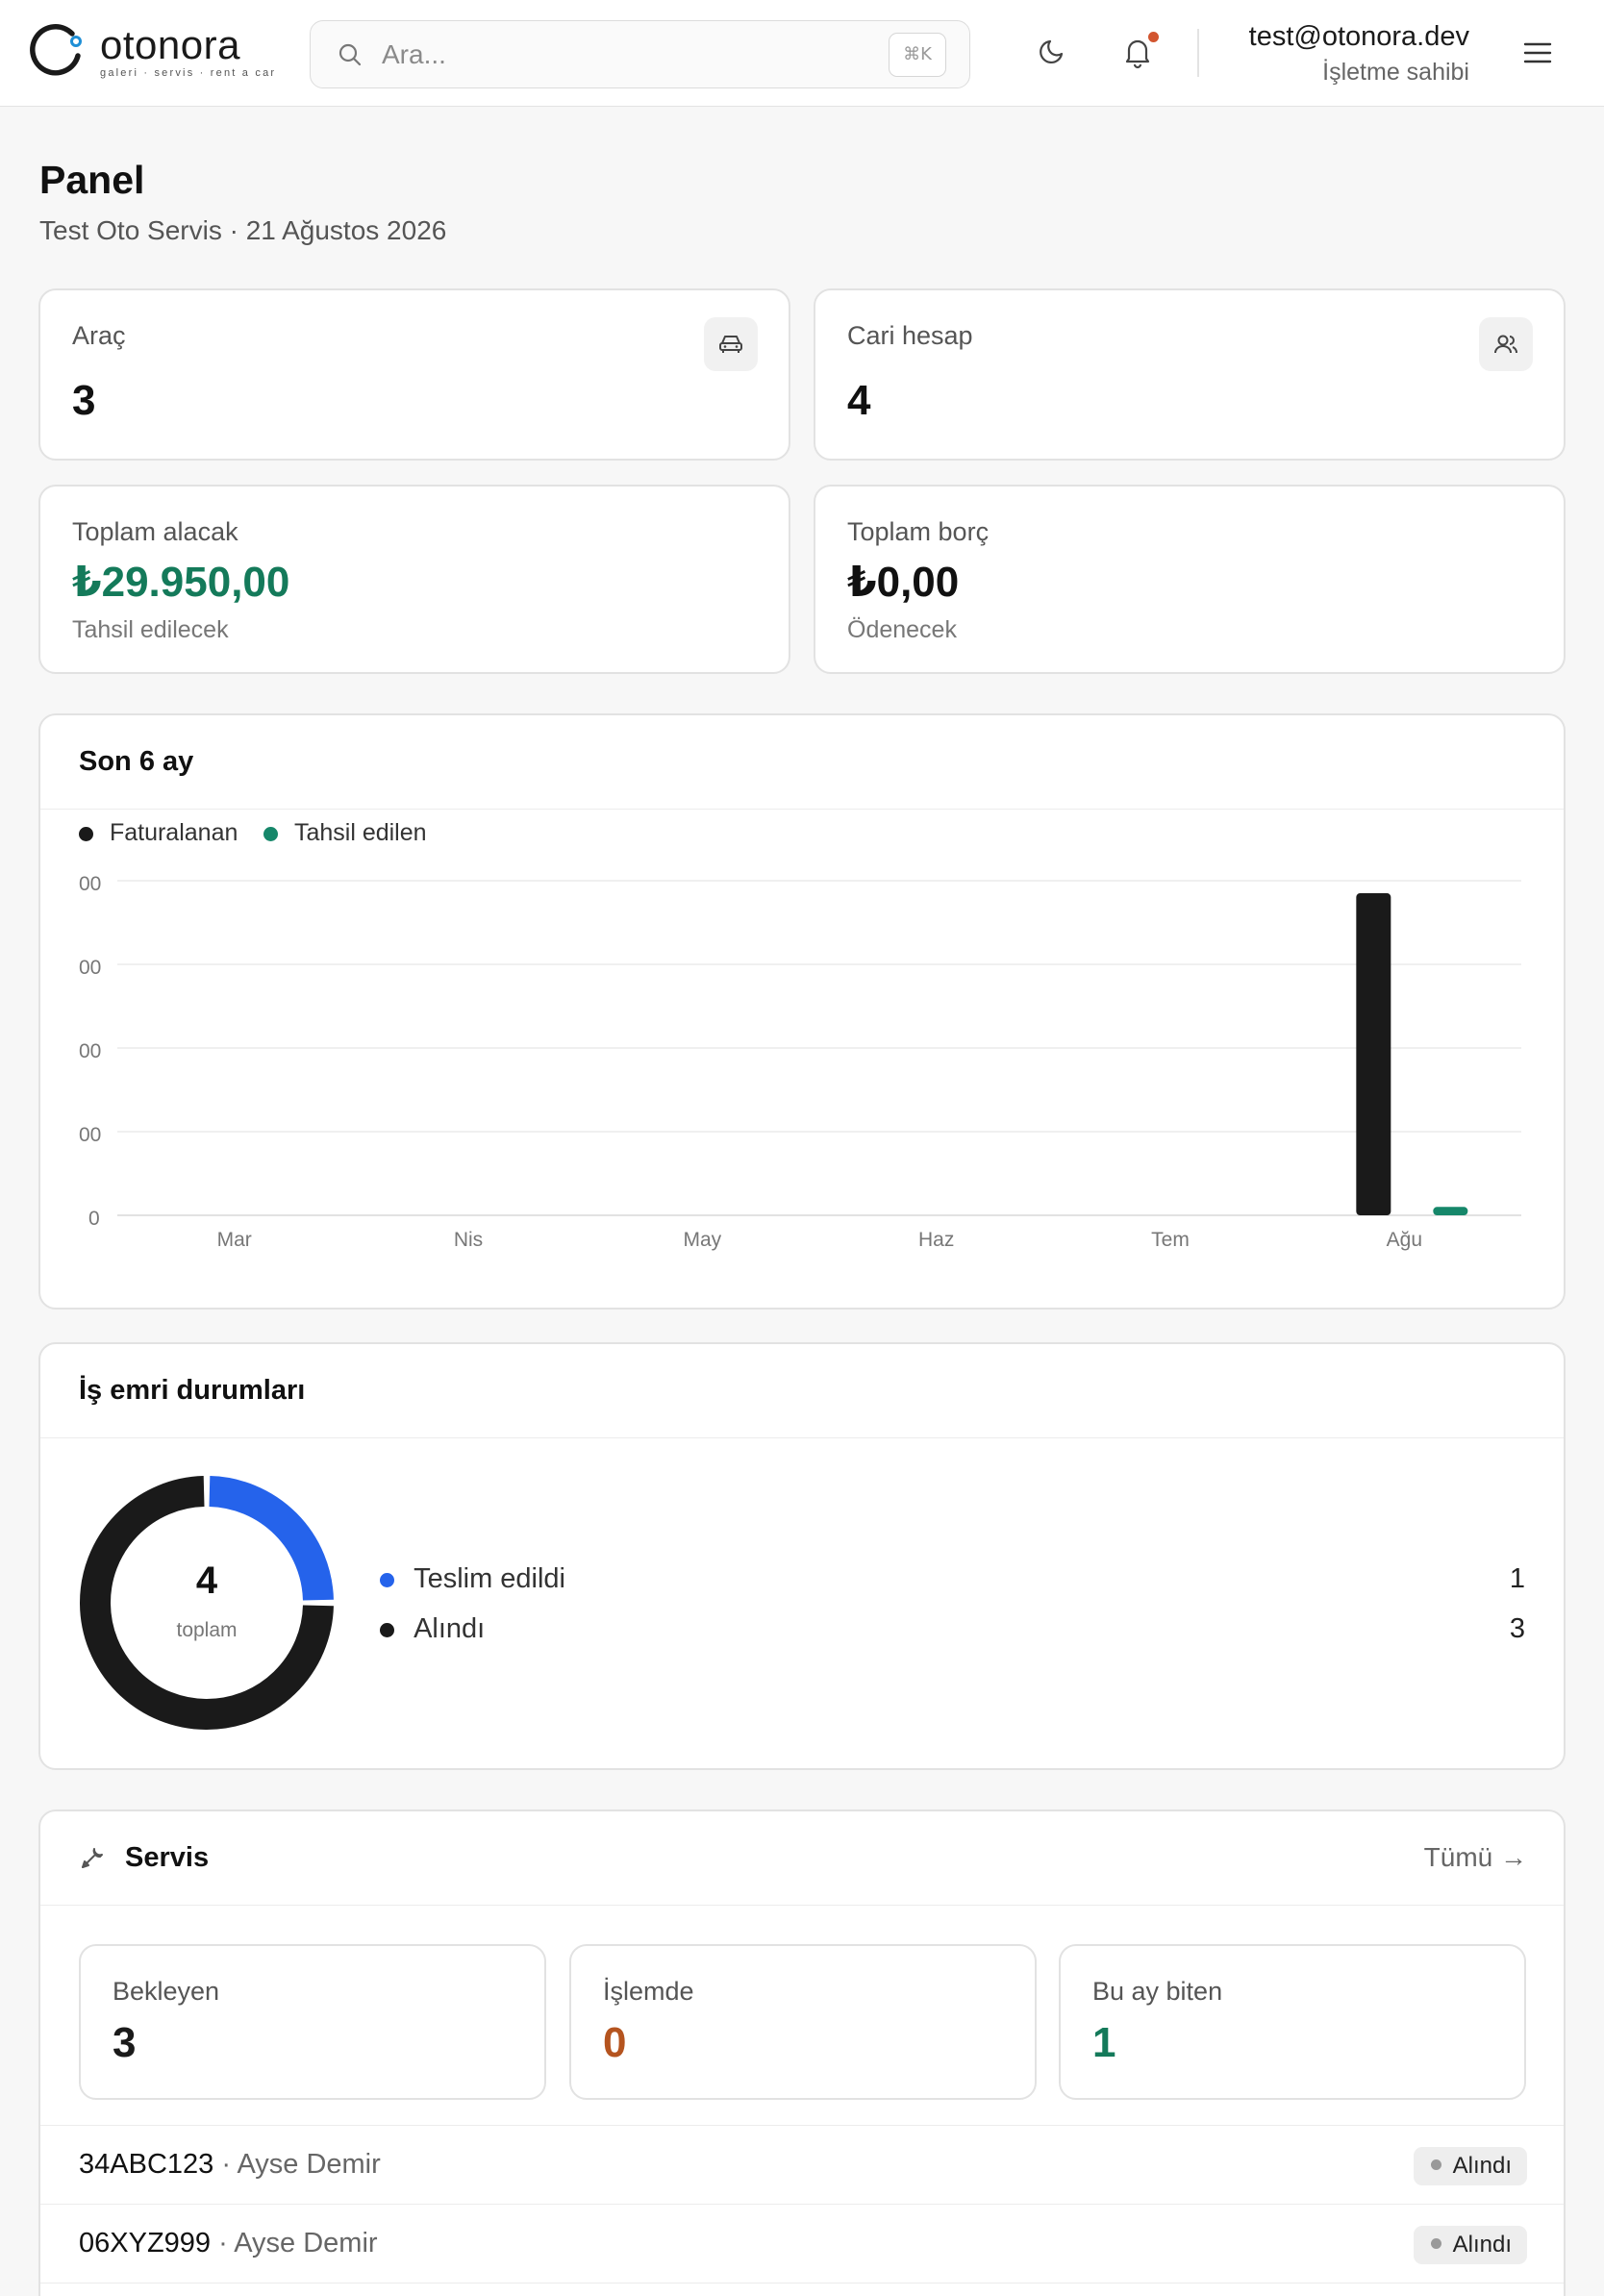 This screenshot has height=2296, width=1604. What do you see at coordinates (1537, 52) in the screenshot?
I see `menu-icon` at bounding box center [1537, 52].